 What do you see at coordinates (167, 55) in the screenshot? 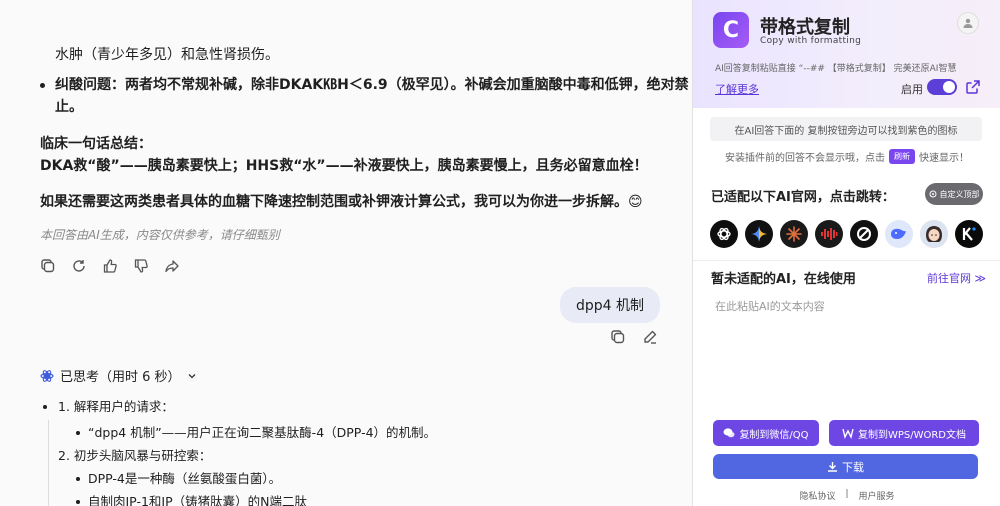
I see `answer-line-1: 水肿（青少年多见）和急性肾损伤。` at bounding box center [167, 55].